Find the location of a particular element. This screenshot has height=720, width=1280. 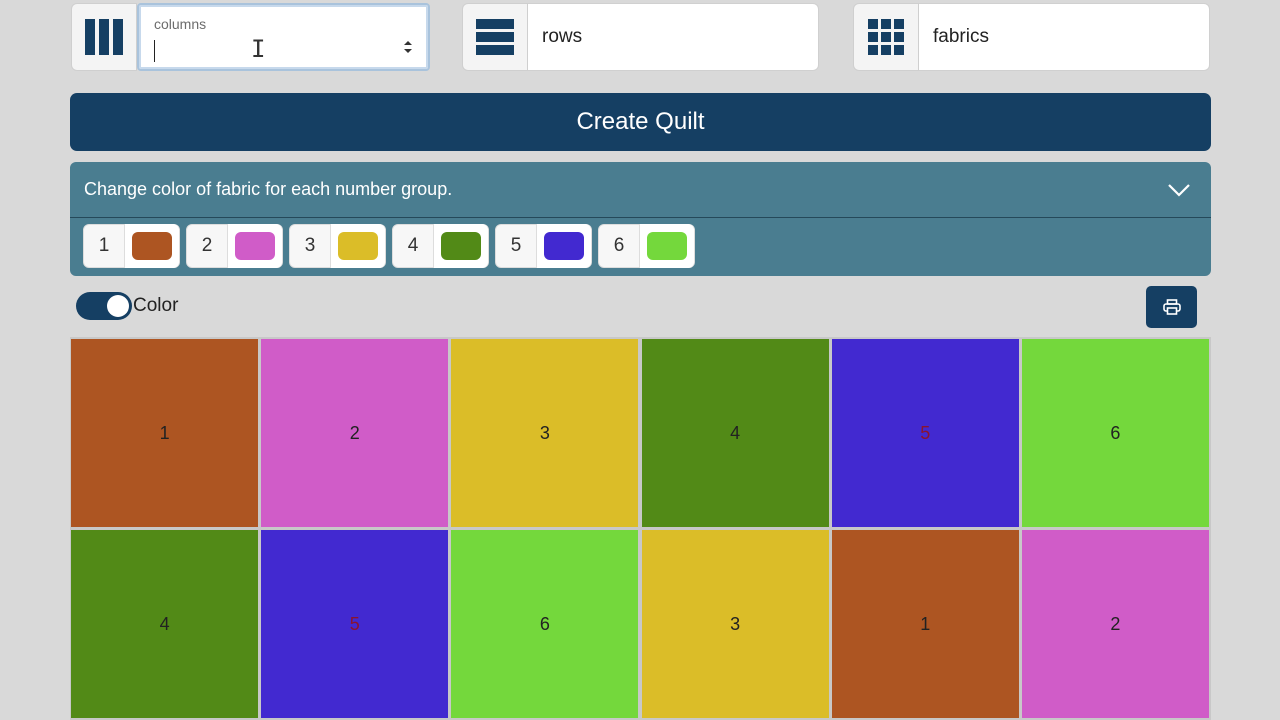

fabrics-placeholder: fabrics is located at coordinates (961, 36).